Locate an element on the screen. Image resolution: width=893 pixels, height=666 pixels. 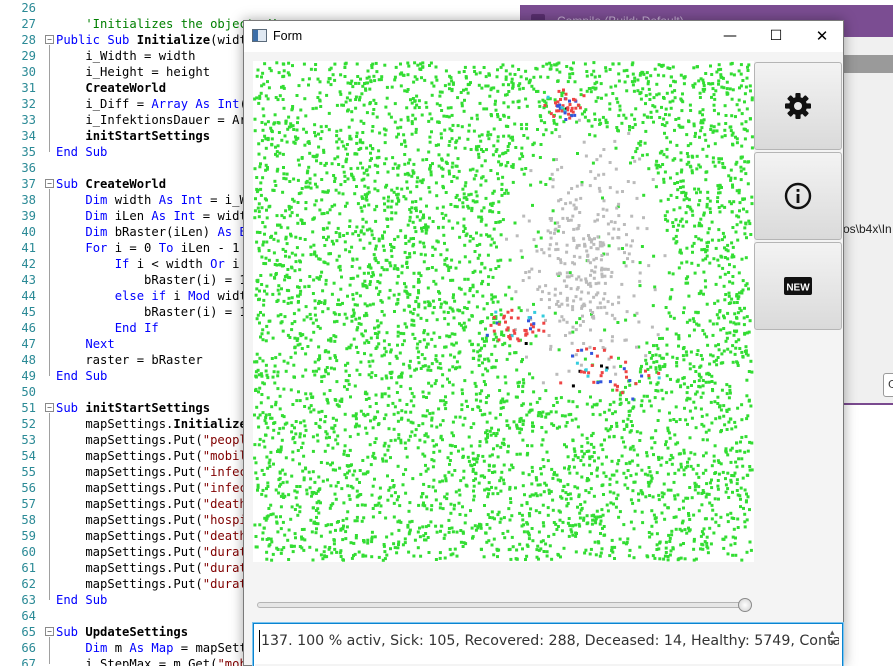
code-text: raster = bRaster is located at coordinates (129, 360).